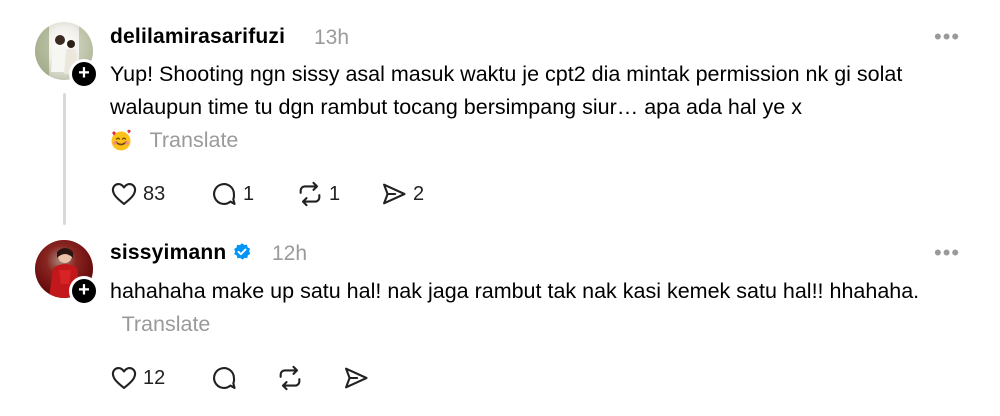  What do you see at coordinates (197, 37) in the screenshot?
I see `username: delilamirasarifuzi` at bounding box center [197, 37].